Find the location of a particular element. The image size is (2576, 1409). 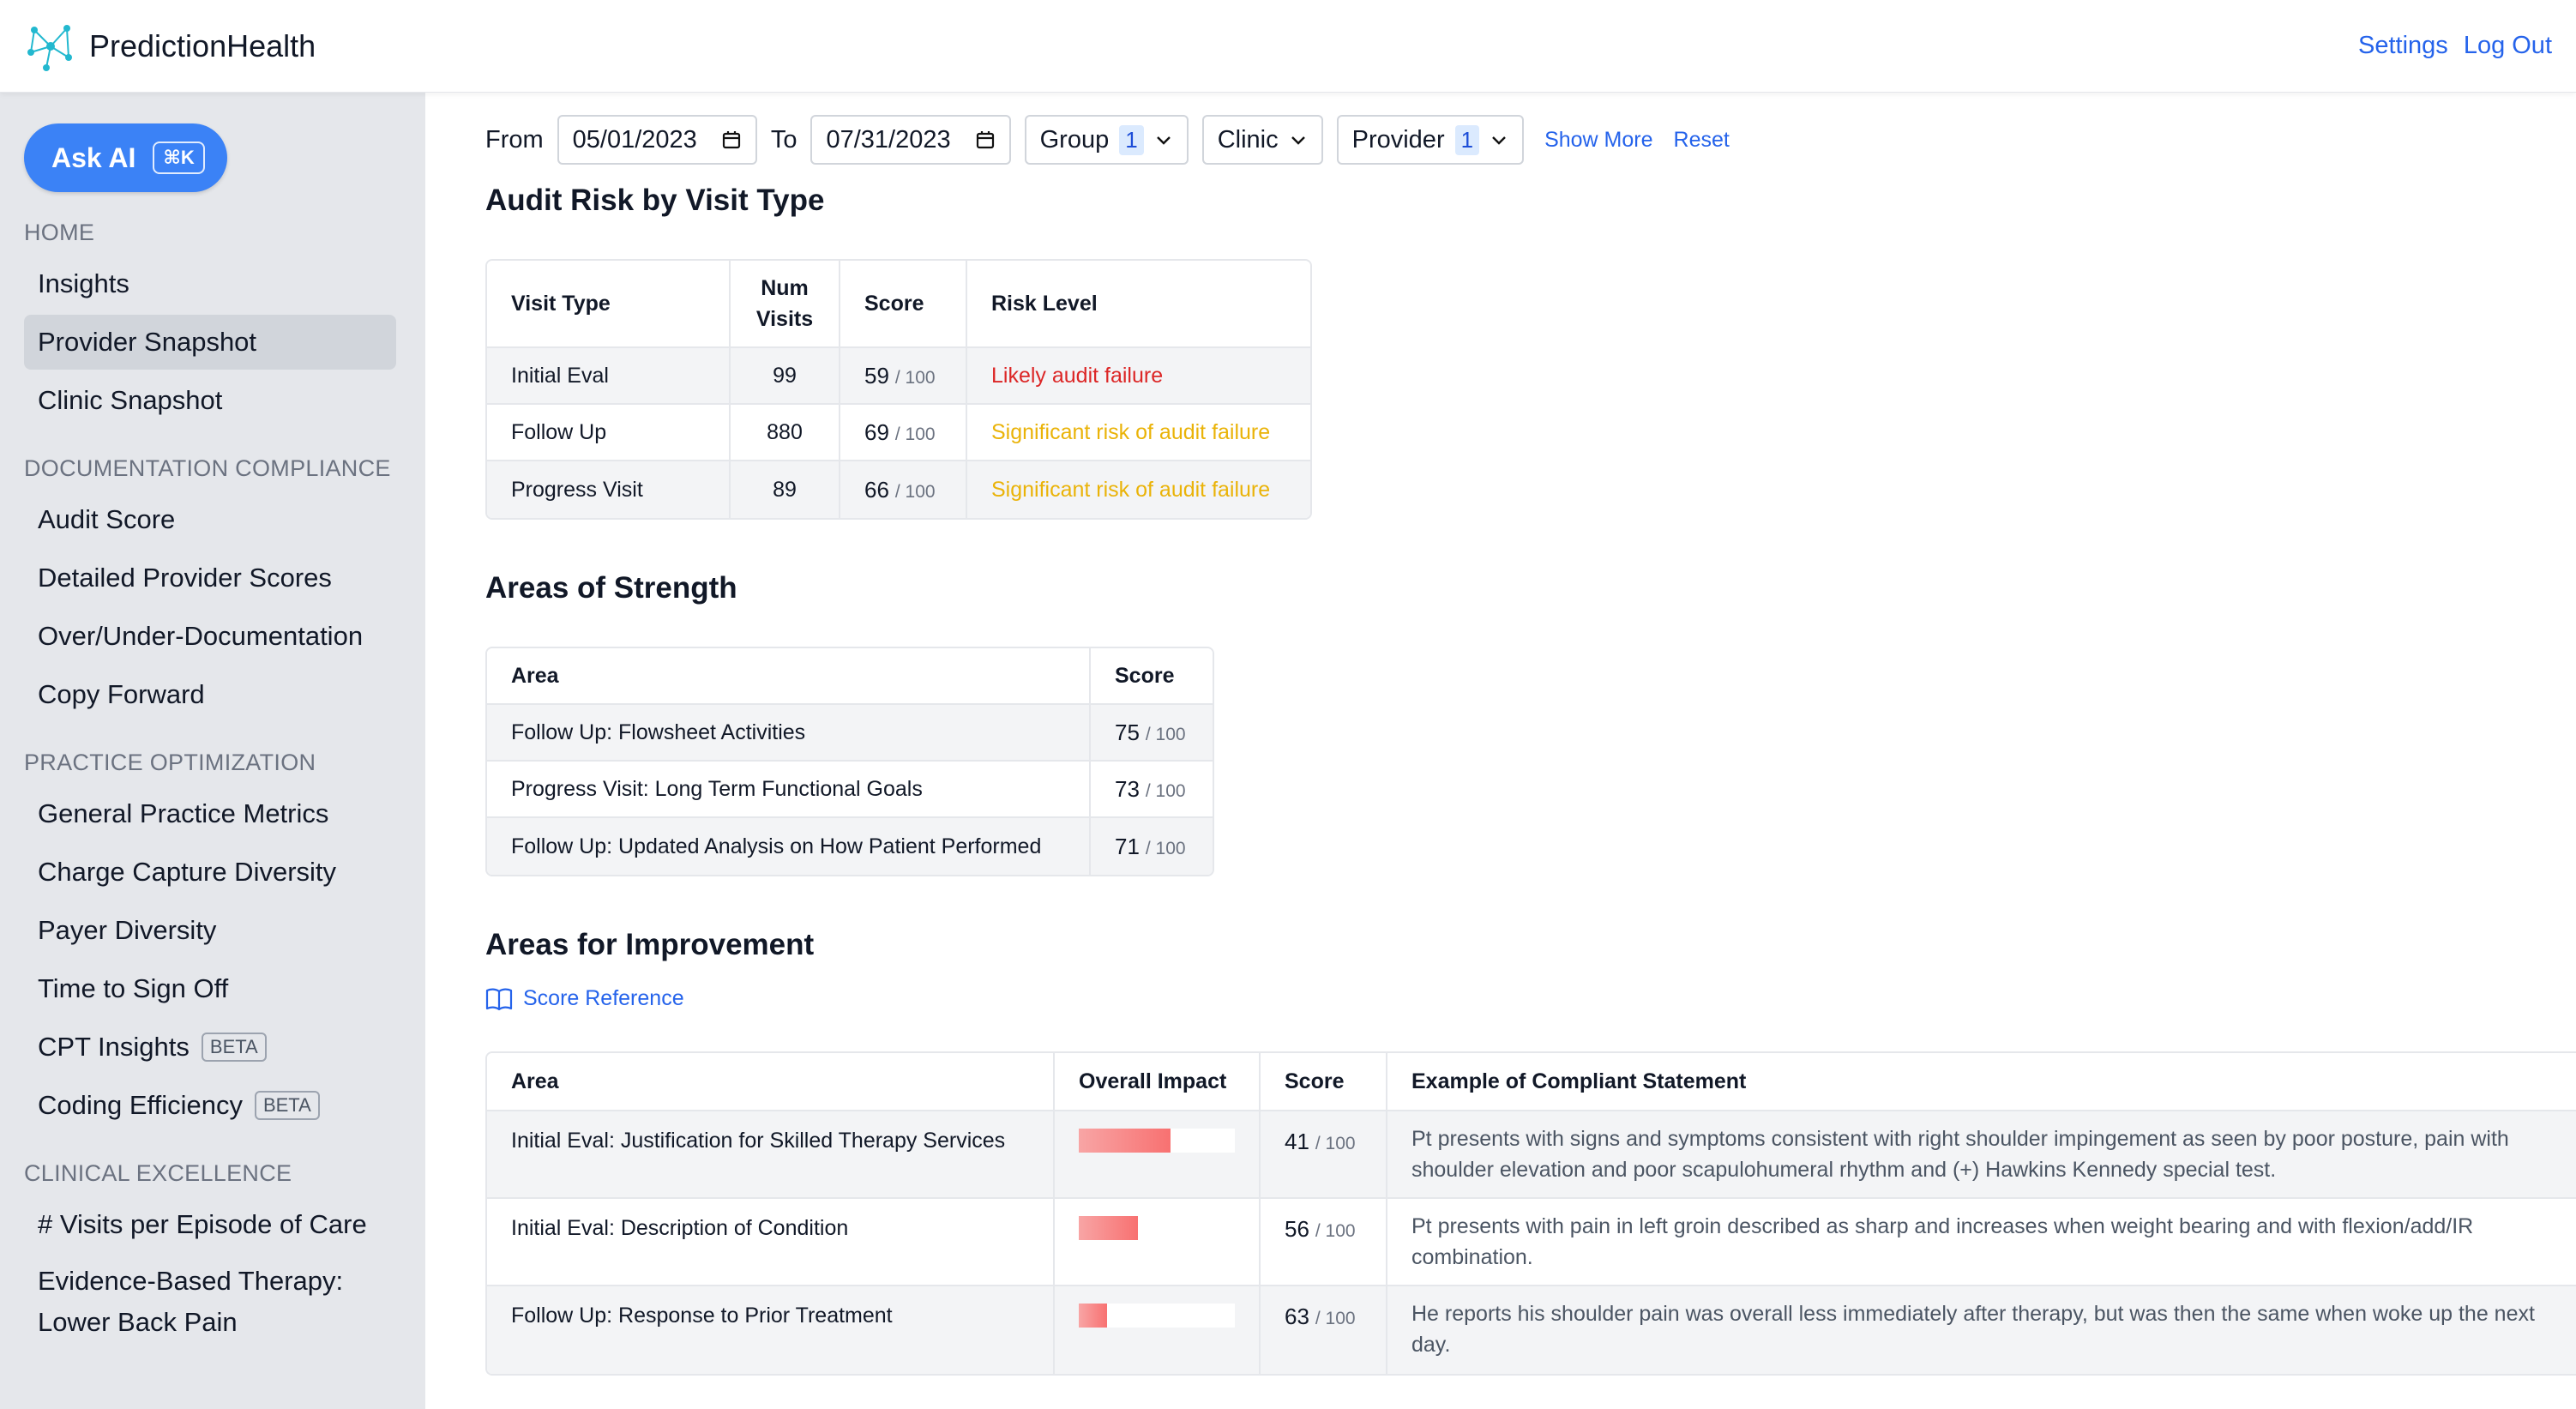

provider-select: Provider 1 is located at coordinates (1430, 140).